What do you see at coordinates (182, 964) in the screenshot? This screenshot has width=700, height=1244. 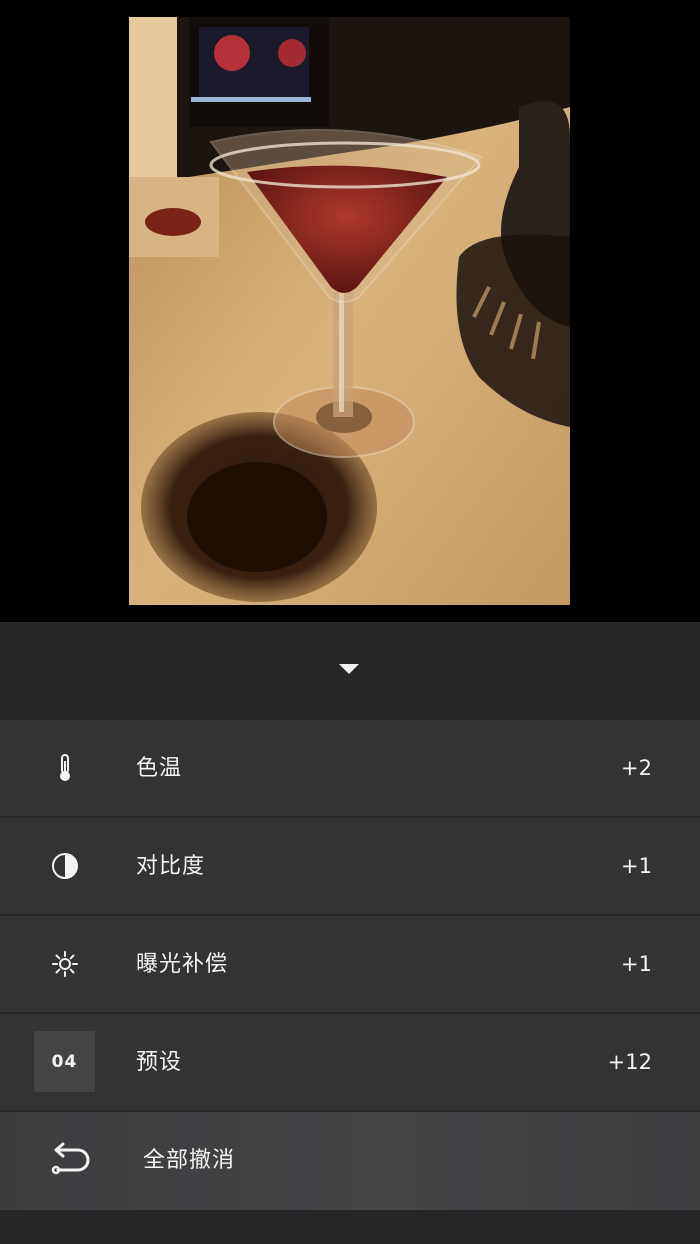 I see `row-label: 曝光补偿` at bounding box center [182, 964].